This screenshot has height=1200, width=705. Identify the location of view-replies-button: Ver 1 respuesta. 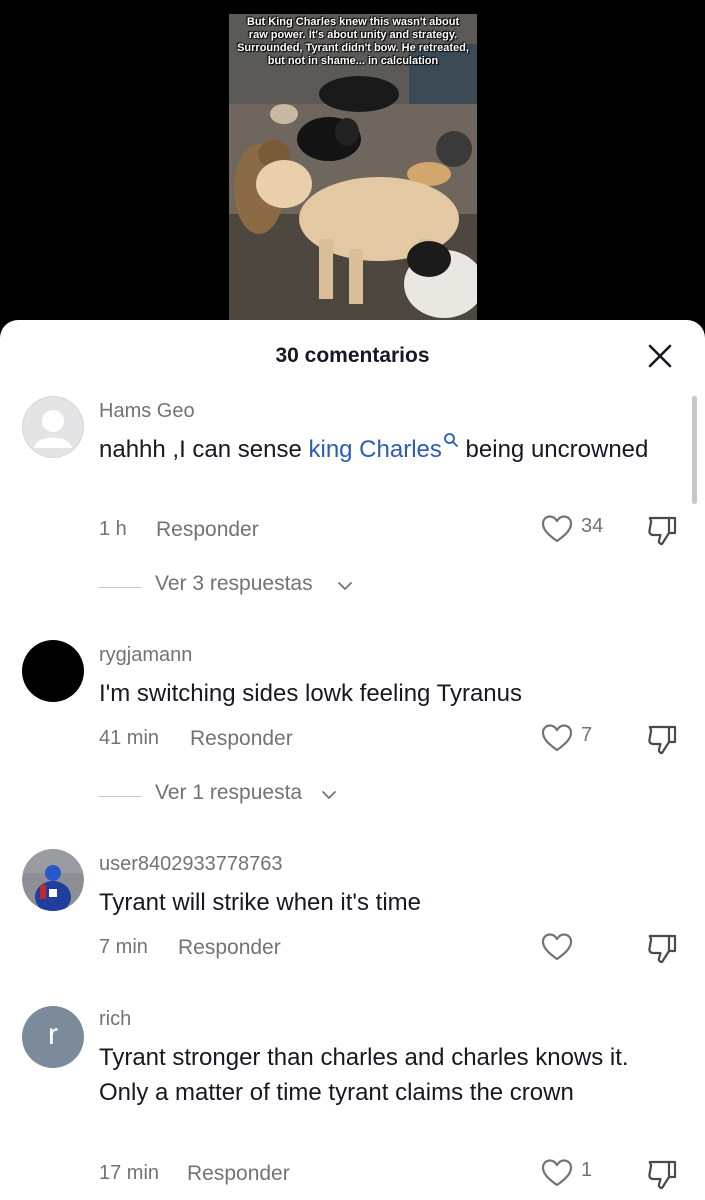
(229, 796).